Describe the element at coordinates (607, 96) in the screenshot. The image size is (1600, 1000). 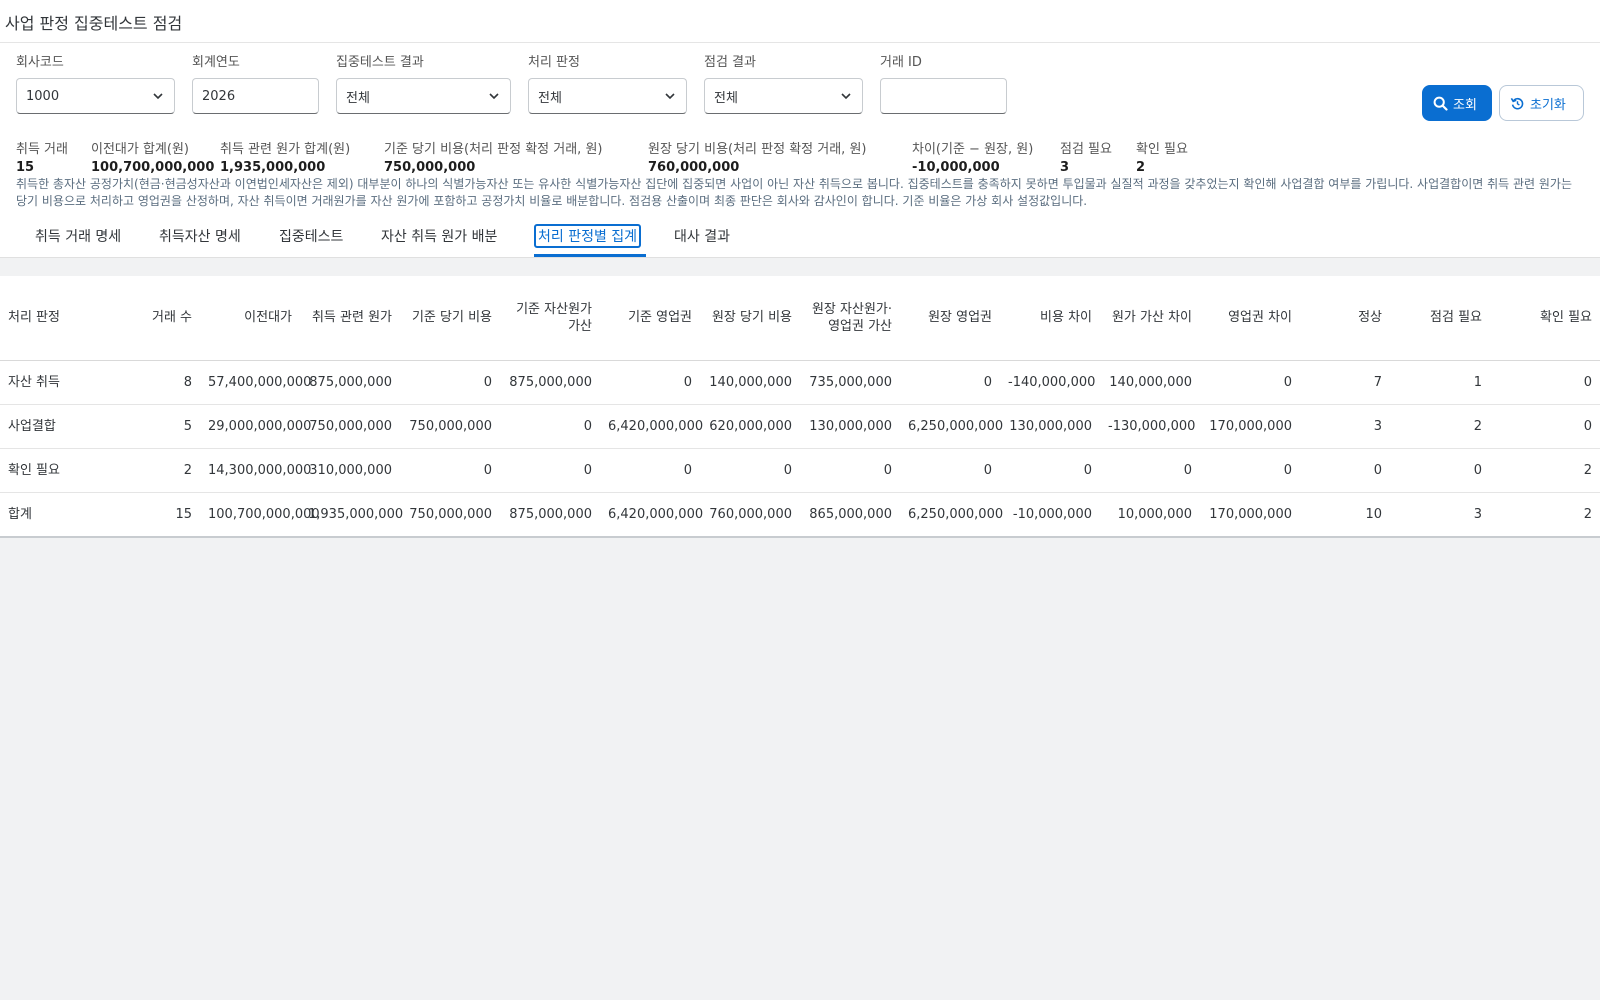
I see `treatment-select: 전체` at that location.